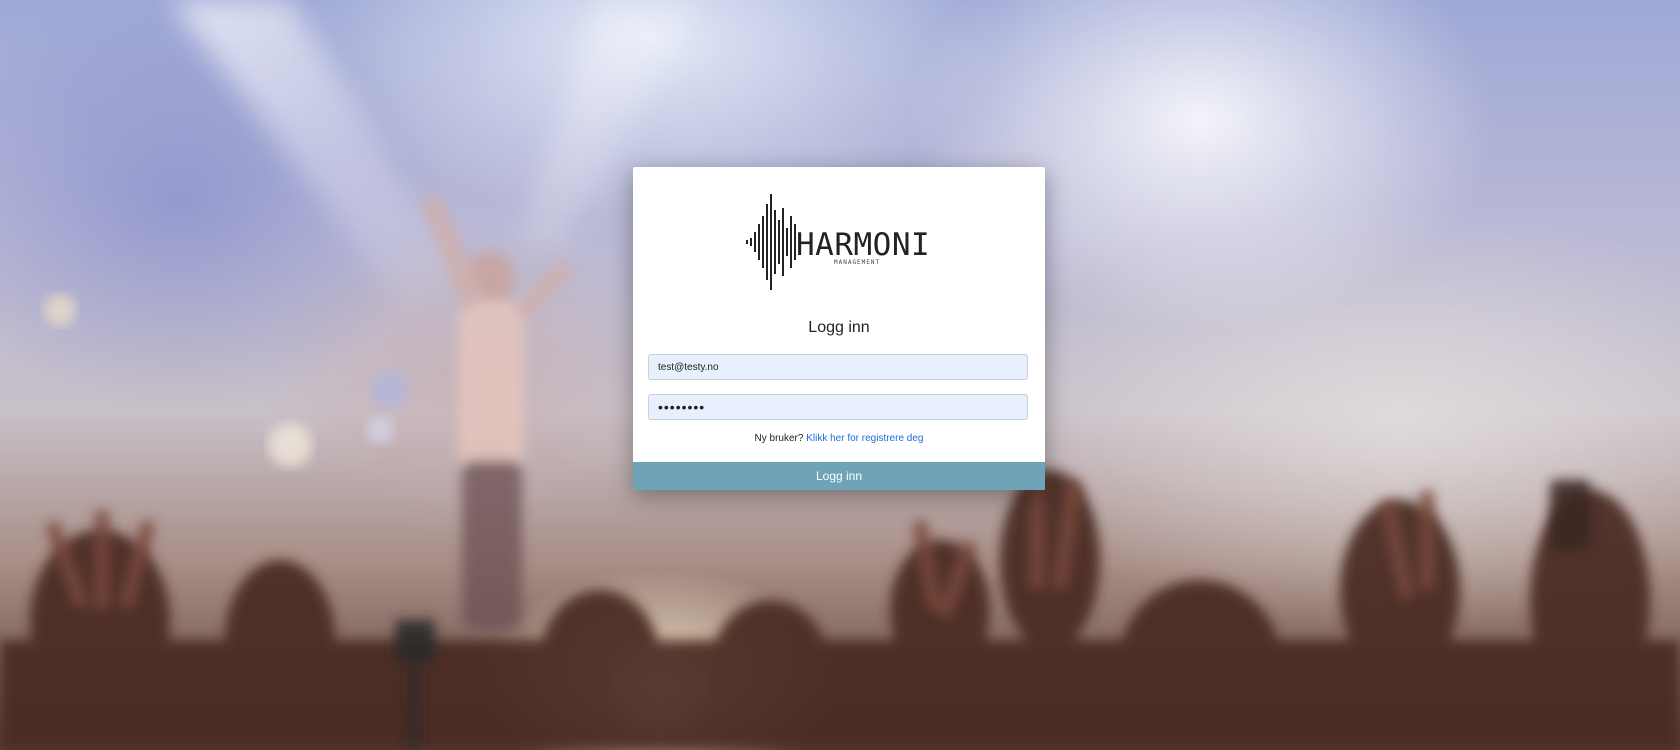 Image resolution: width=1680 pixels, height=750 pixels. I want to click on email-field, so click(838, 367).